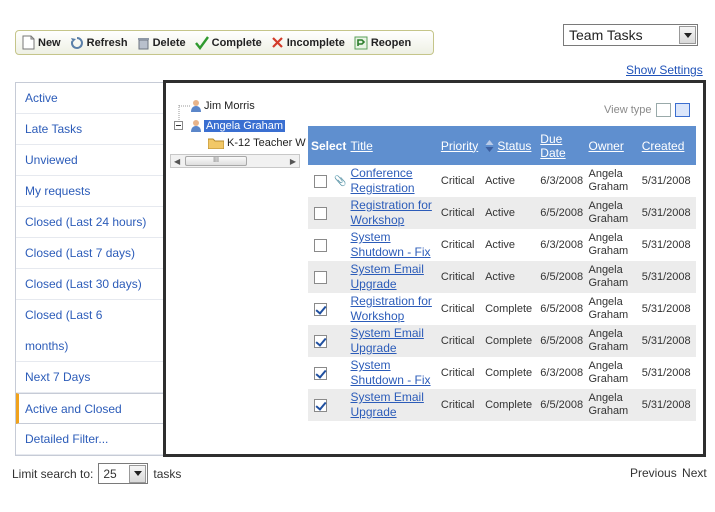  What do you see at coordinates (90, 222) in the screenshot?
I see `sidebar-item-closed-24h: Closed (Last 24 hours)` at bounding box center [90, 222].